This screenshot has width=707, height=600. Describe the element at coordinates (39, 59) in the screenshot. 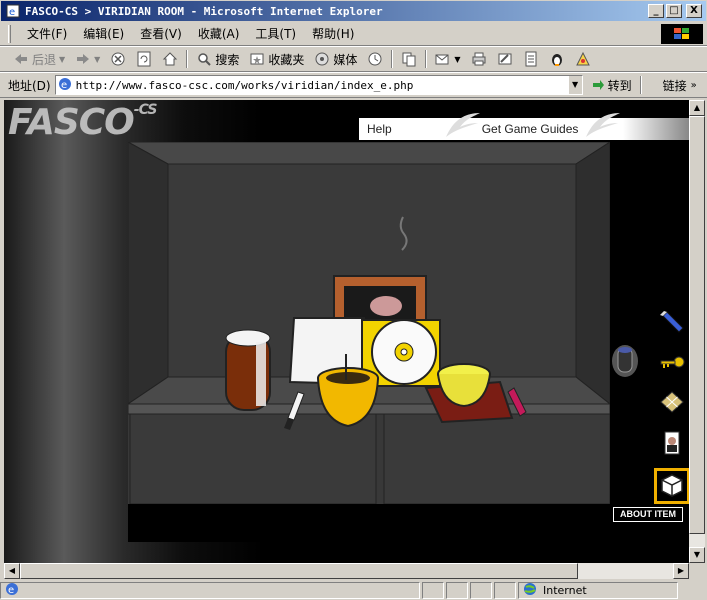

I see `back-button: 后退 ▼` at that location.